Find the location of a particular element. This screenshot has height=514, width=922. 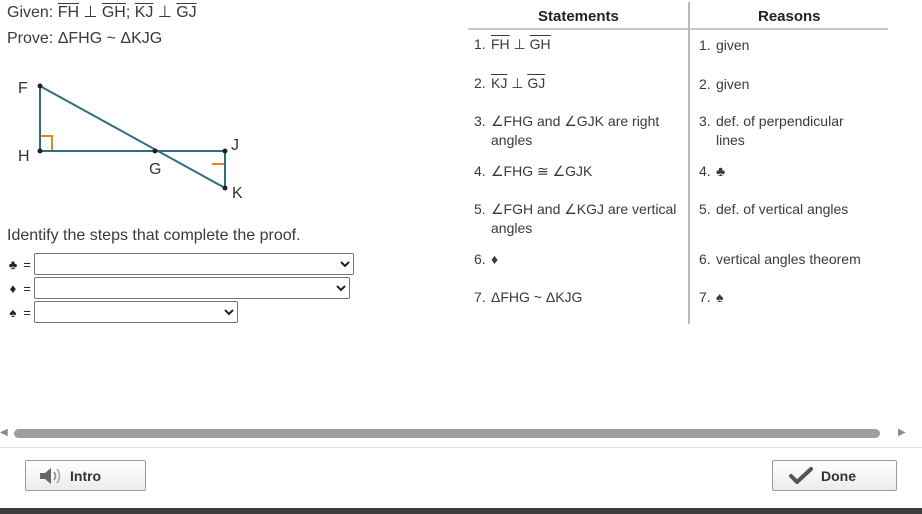

intro-label: Intro is located at coordinates (86, 475).